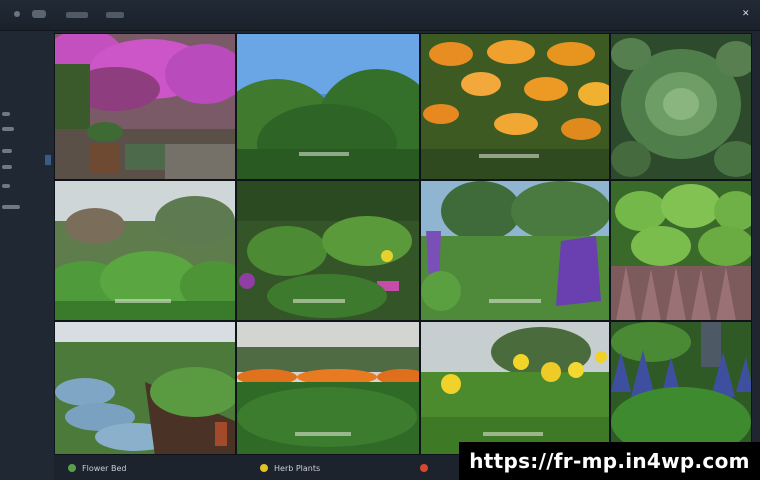 This screenshot has width=760, height=480. Describe the element at coordinates (380, 15) in the screenshot. I see `top-toolbar: ✕` at that location.